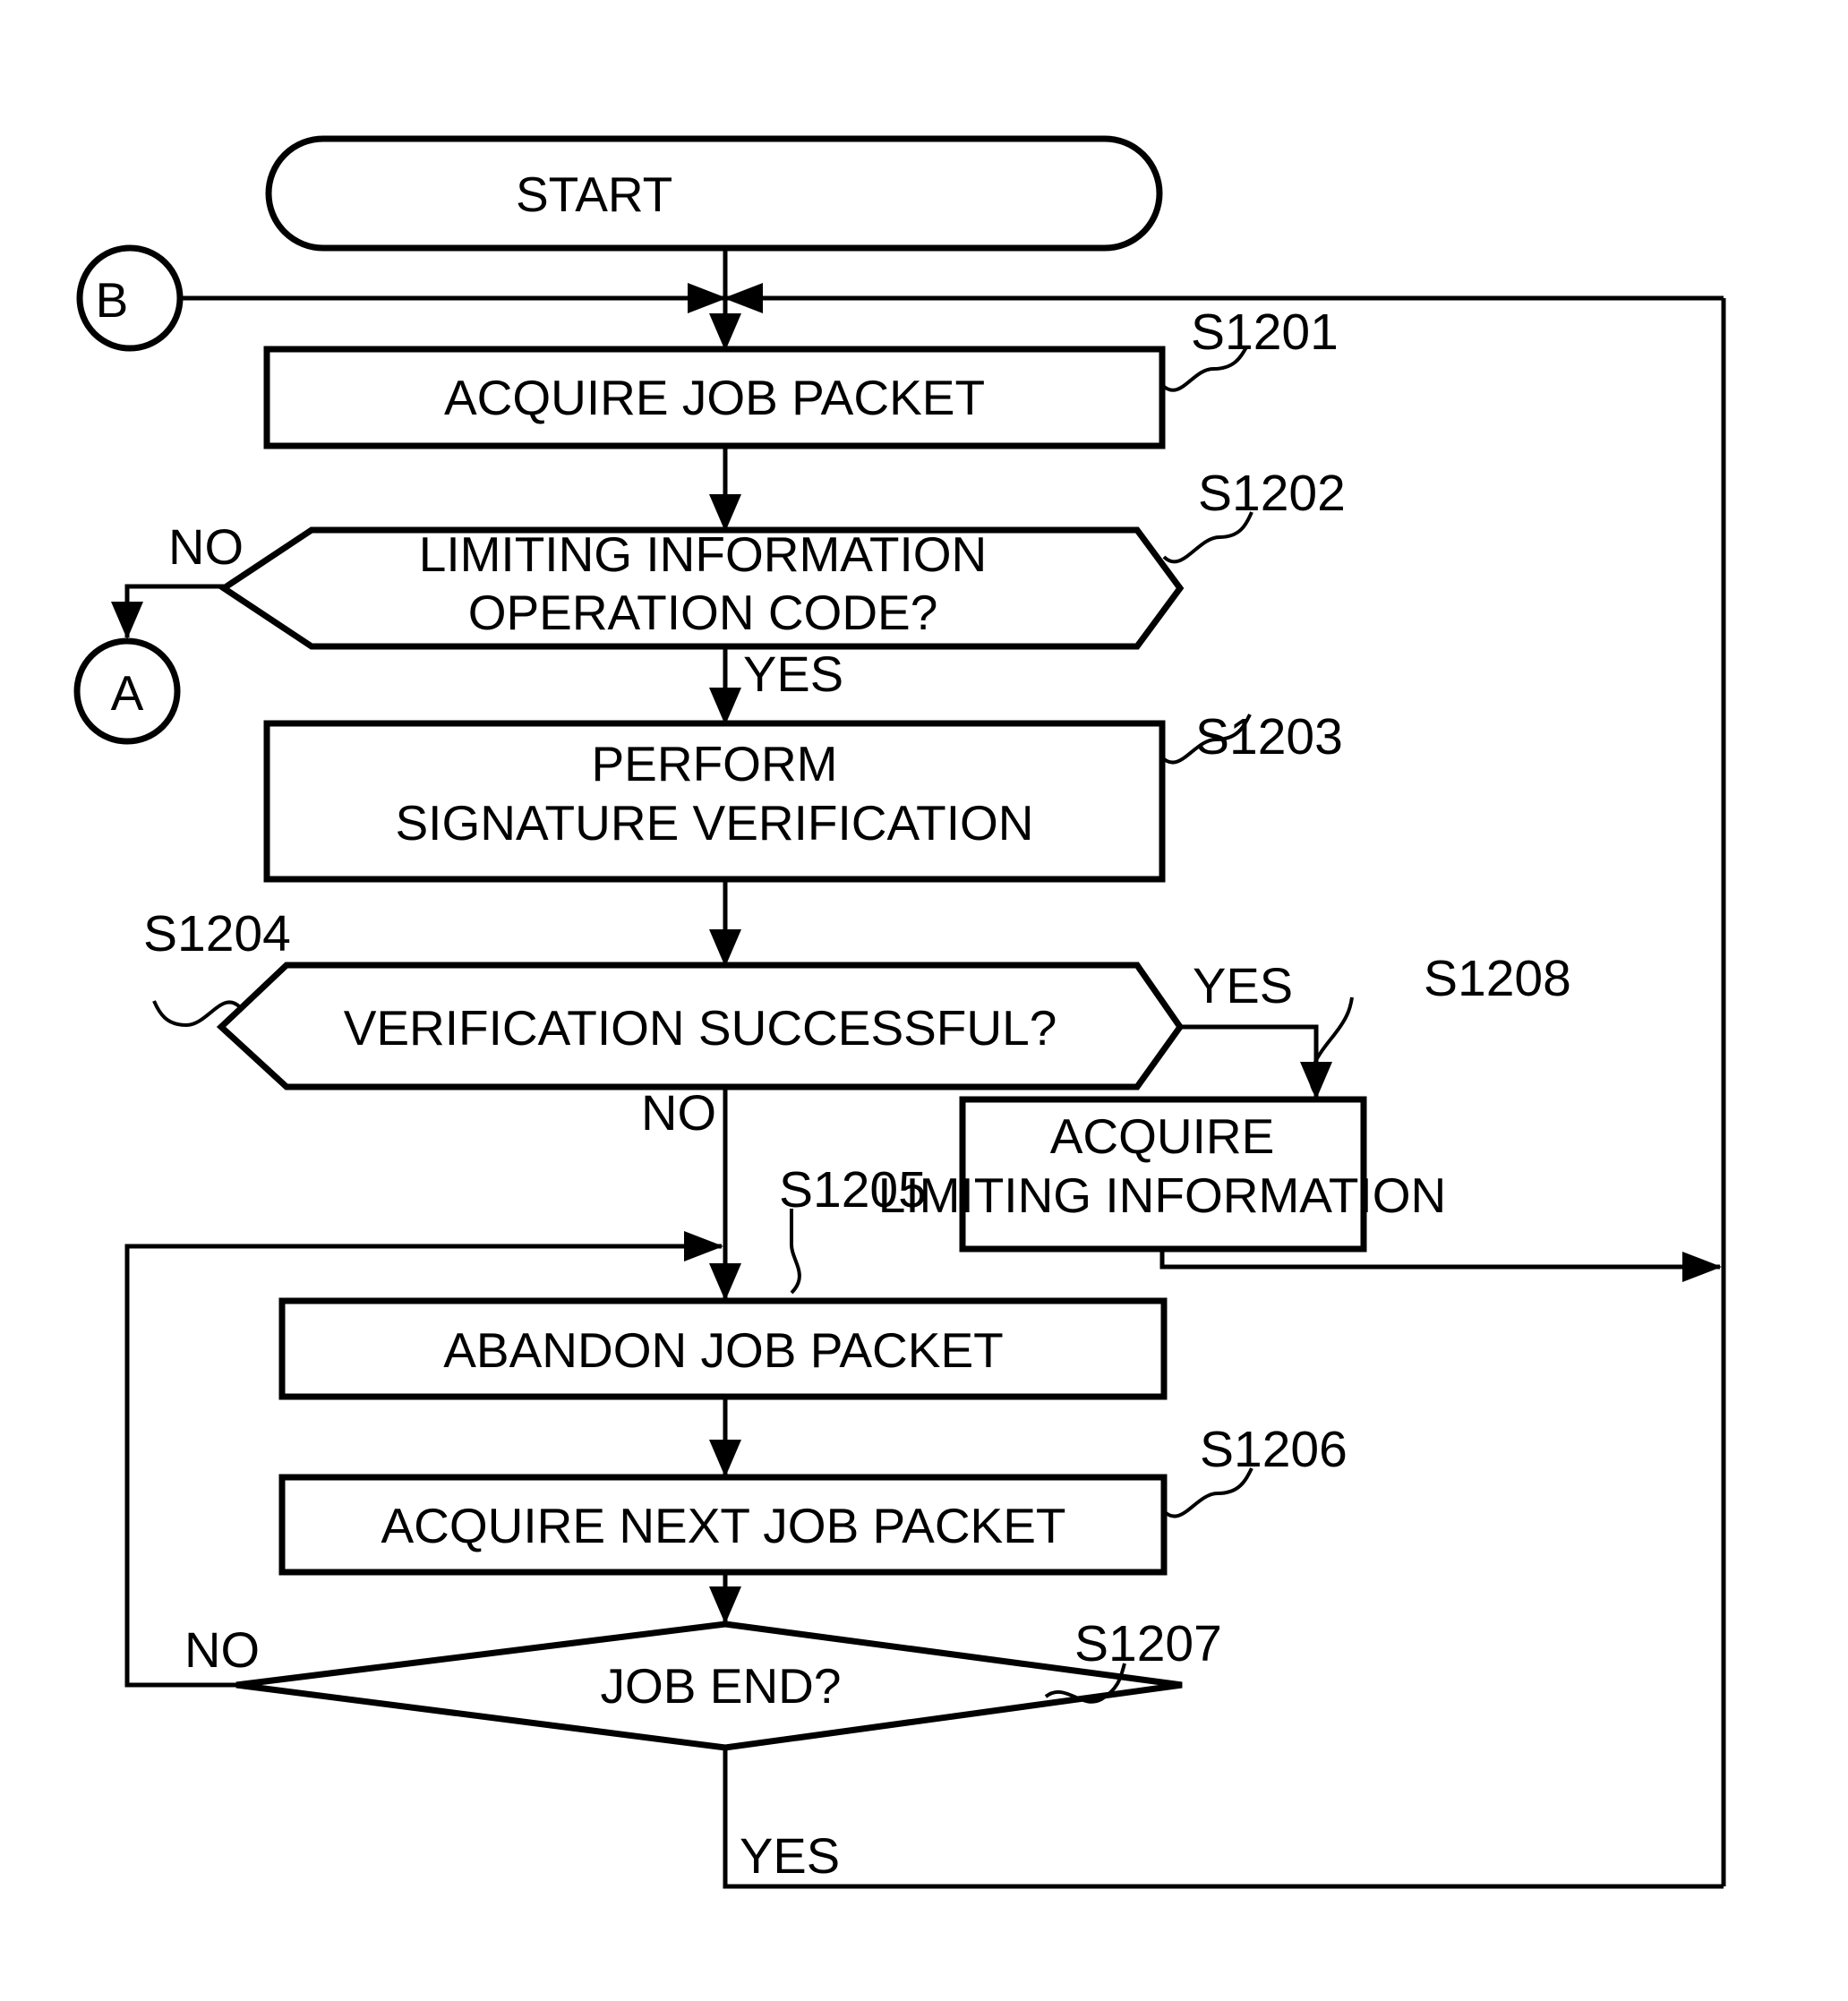  I want to click on arrowhead-start-to-s1201, so click(725, 332).